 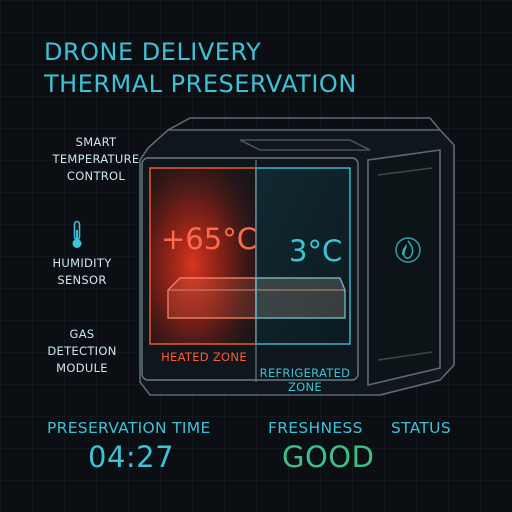 What do you see at coordinates (328, 457) in the screenshot?
I see `freshness-value: GOOD` at bounding box center [328, 457].